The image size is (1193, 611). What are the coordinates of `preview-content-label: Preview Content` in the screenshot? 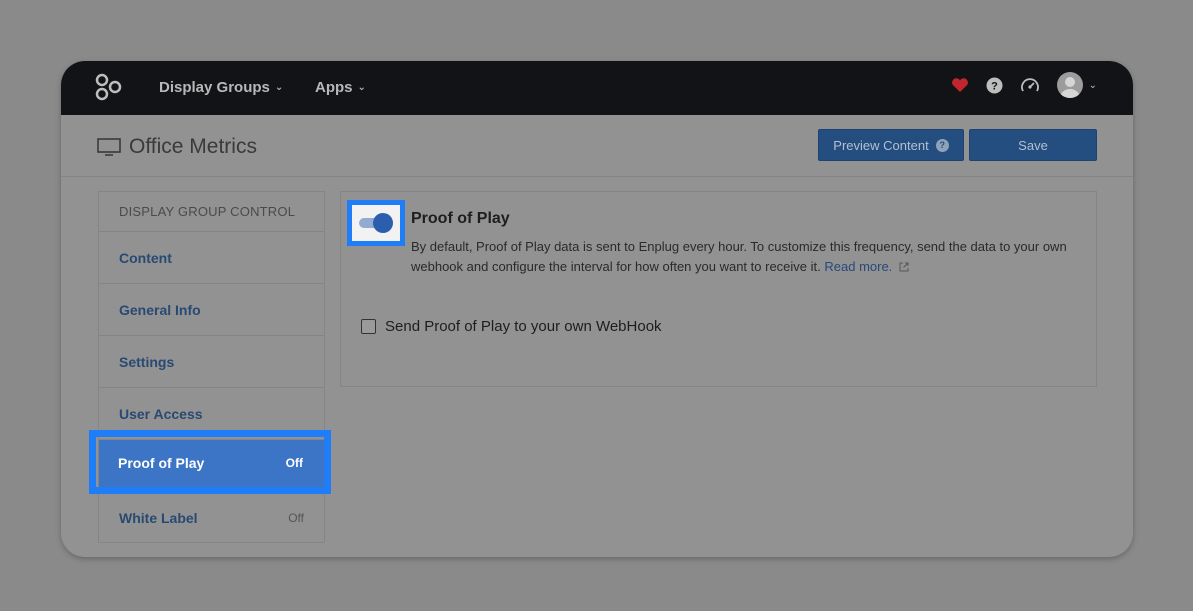 It's located at (881, 145).